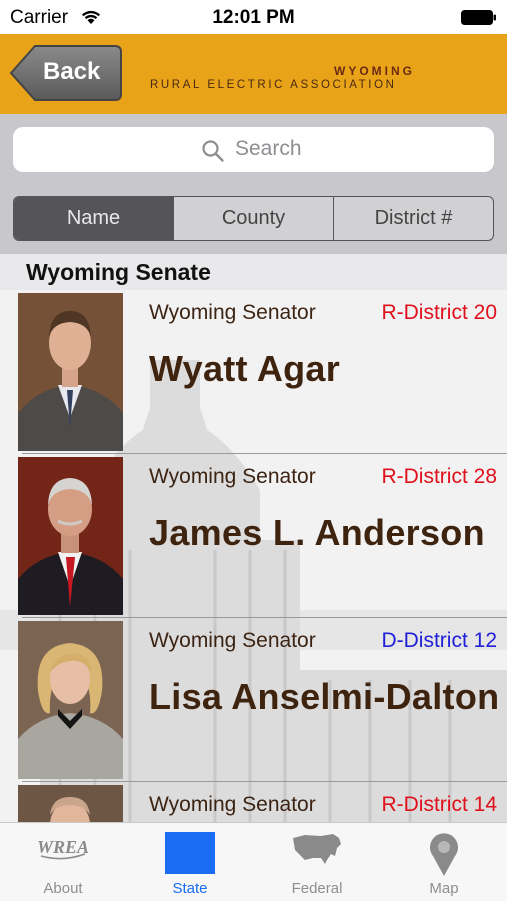 This screenshot has height=901, width=507. I want to click on wrea-logo: WYOMING RURAL ELECTRIC ASSOCIATION, so click(282, 79).